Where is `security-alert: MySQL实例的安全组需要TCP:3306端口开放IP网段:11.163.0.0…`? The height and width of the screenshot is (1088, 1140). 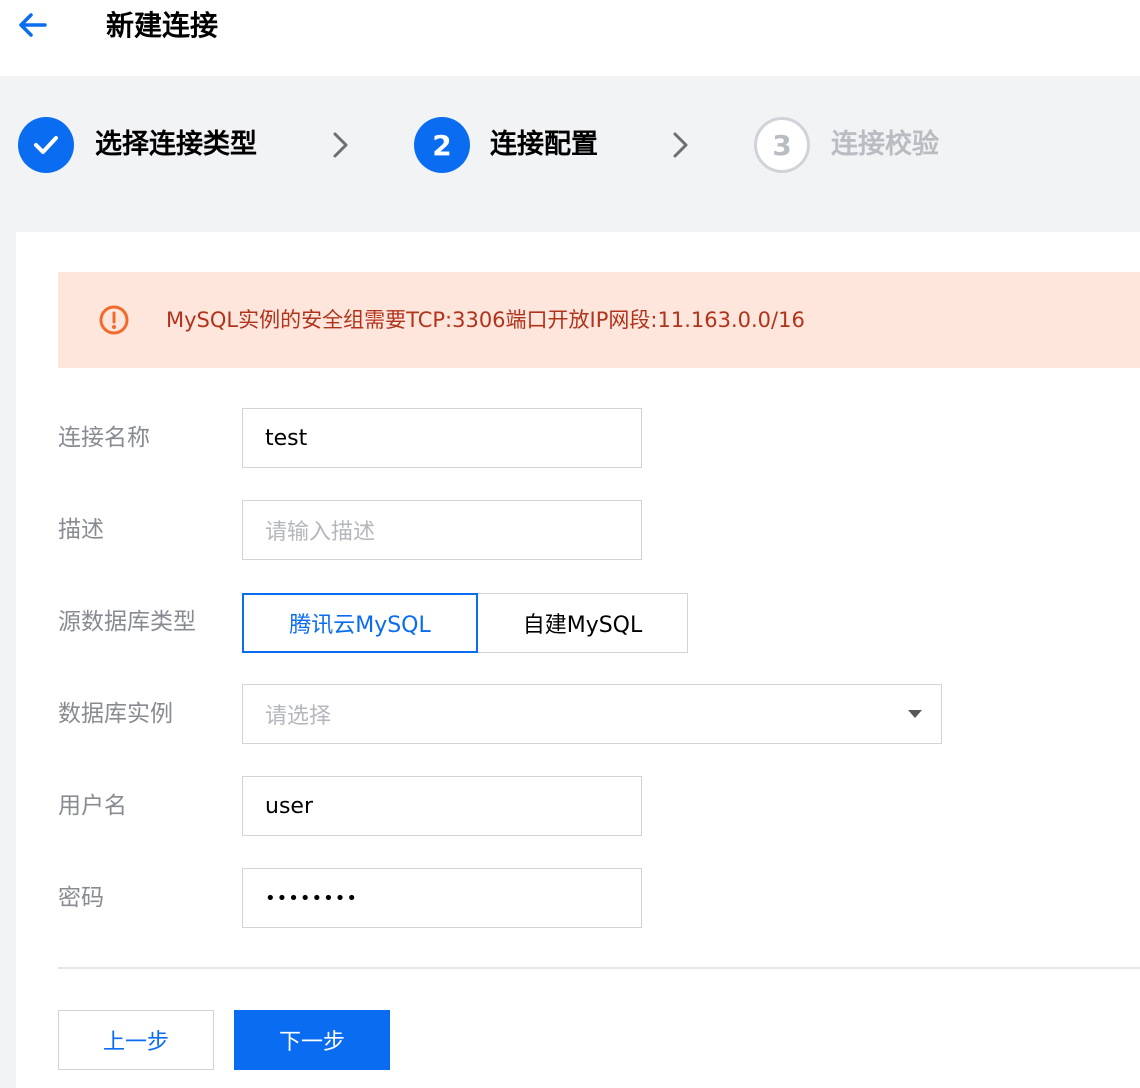
security-alert: MySQL实例的安全组需要TCP:3306端口开放IP网段:11.163.0.0… is located at coordinates (599, 320).